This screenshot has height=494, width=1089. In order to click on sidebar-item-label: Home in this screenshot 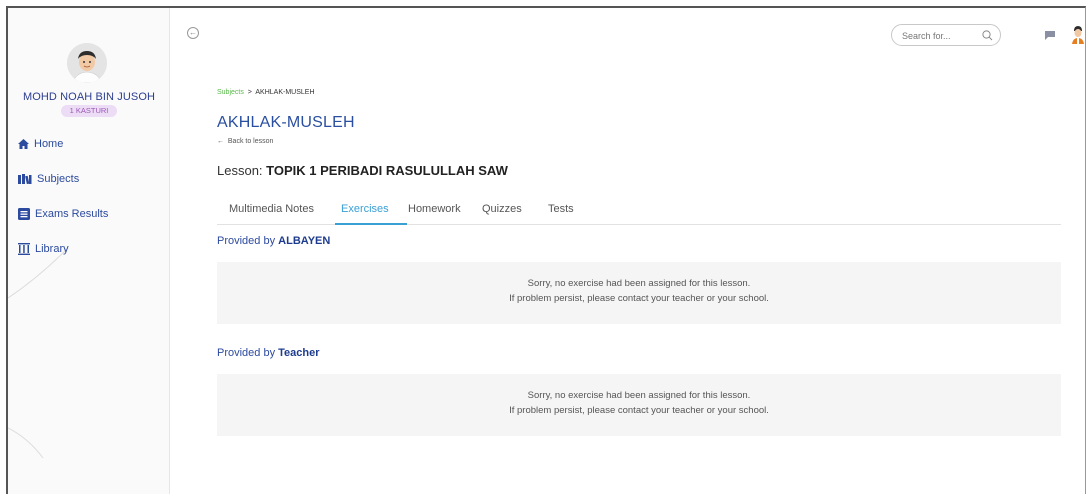, I will do `click(49, 144)`.